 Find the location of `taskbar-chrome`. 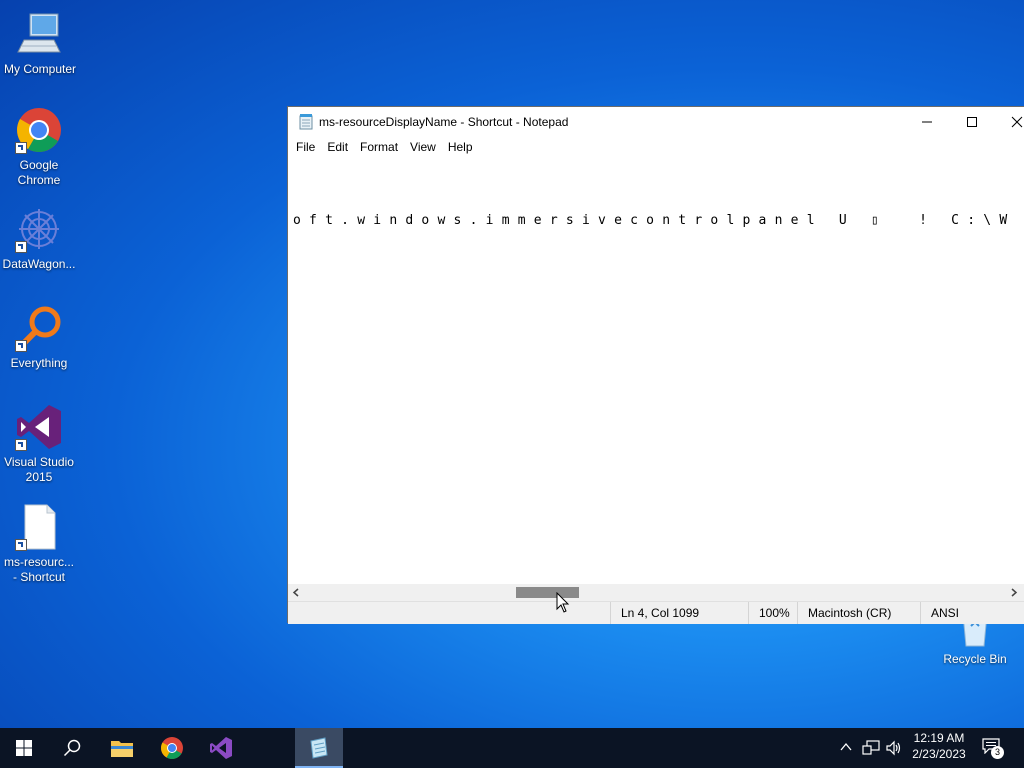

taskbar-chrome is located at coordinates (172, 748).